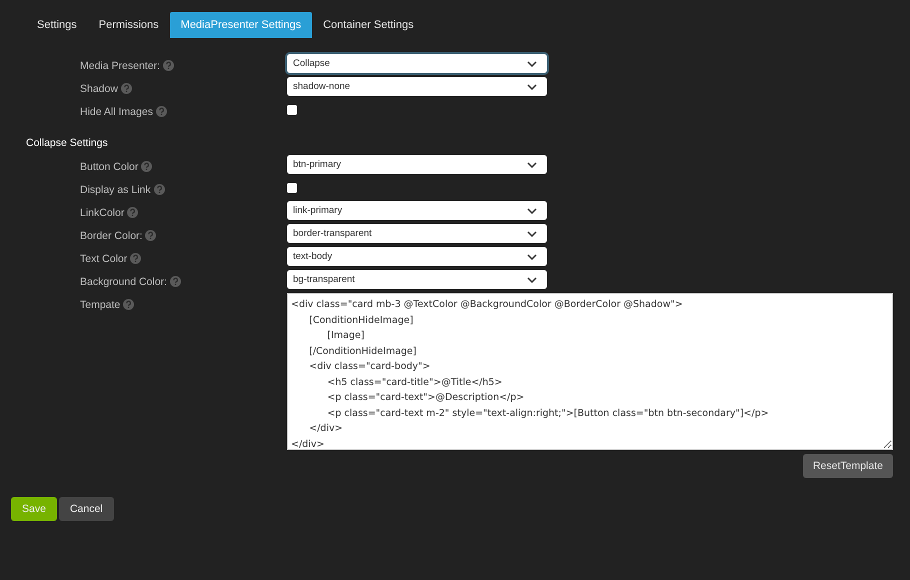 The width and height of the screenshot is (910, 580). What do you see at coordinates (67, 143) in the screenshot?
I see `section-heading: Collapse Settings` at bounding box center [67, 143].